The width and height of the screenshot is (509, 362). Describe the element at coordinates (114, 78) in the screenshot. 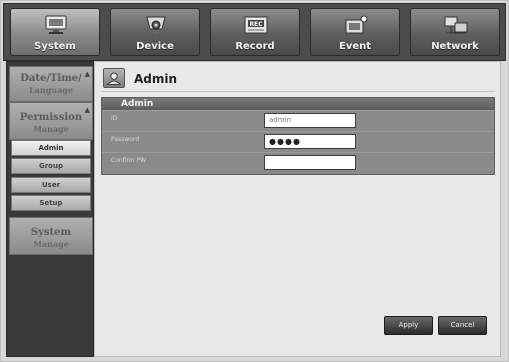

I see `admin-user-icon` at that location.